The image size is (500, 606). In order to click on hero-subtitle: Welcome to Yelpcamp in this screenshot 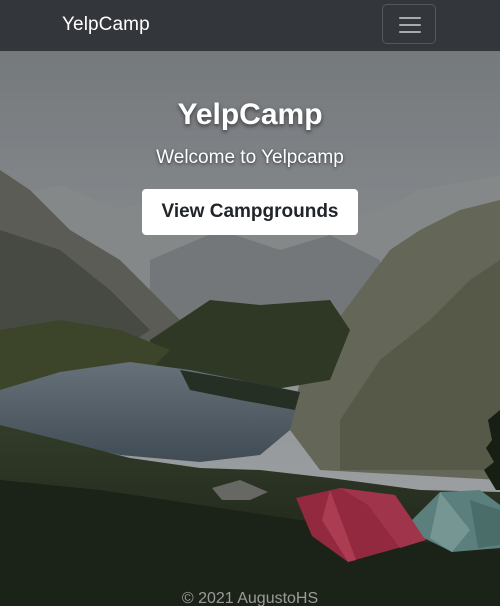, I will do `click(250, 157)`.